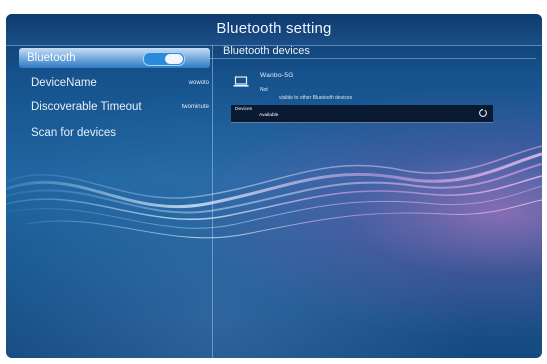 This screenshot has height=364, width=547. Describe the element at coordinates (164, 59) in the screenshot. I see `bluetooth-toggle` at that location.